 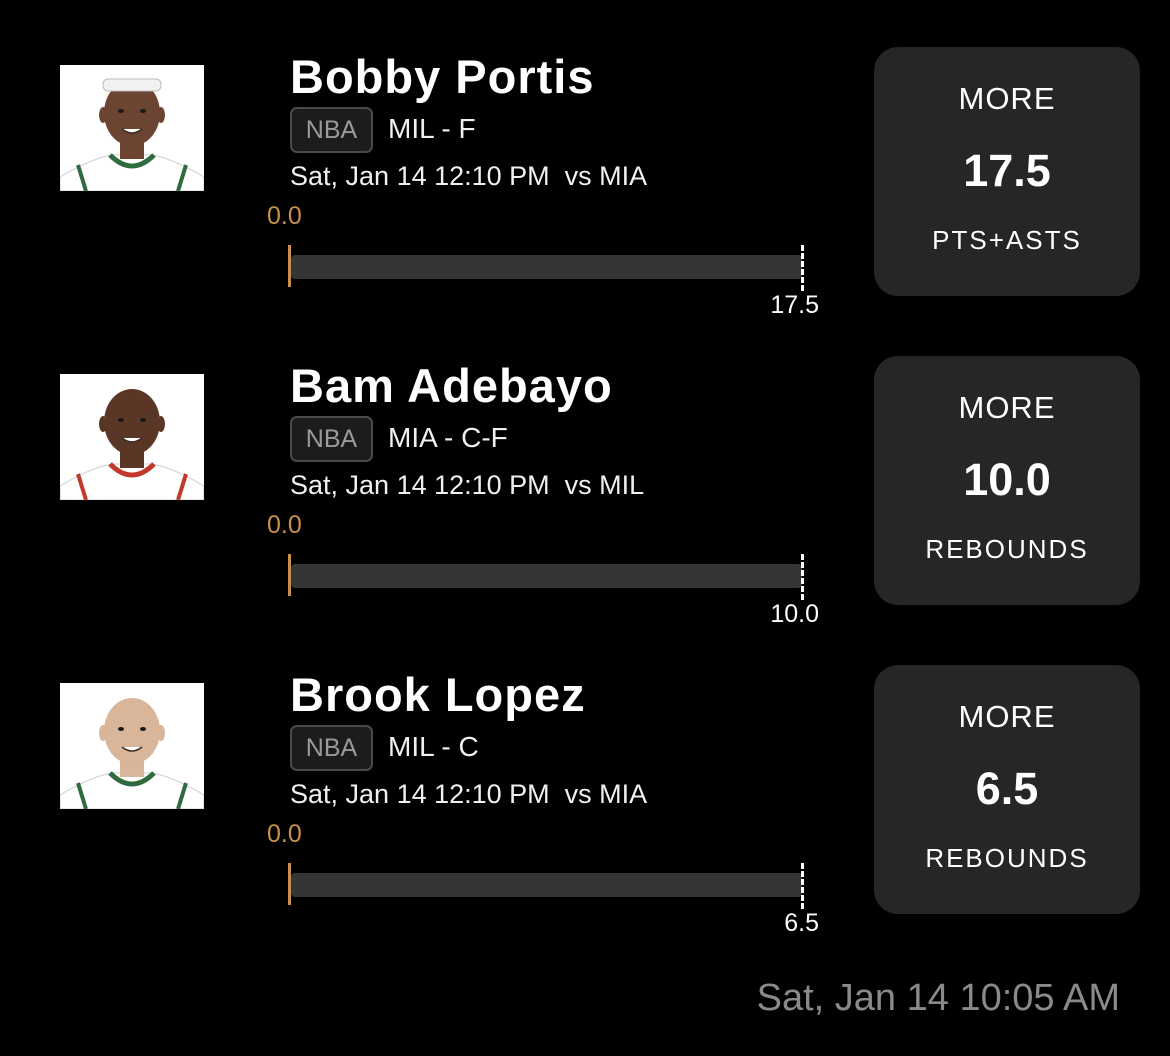 I want to click on pick-line-value: 10.0, so click(x=1007, y=479).